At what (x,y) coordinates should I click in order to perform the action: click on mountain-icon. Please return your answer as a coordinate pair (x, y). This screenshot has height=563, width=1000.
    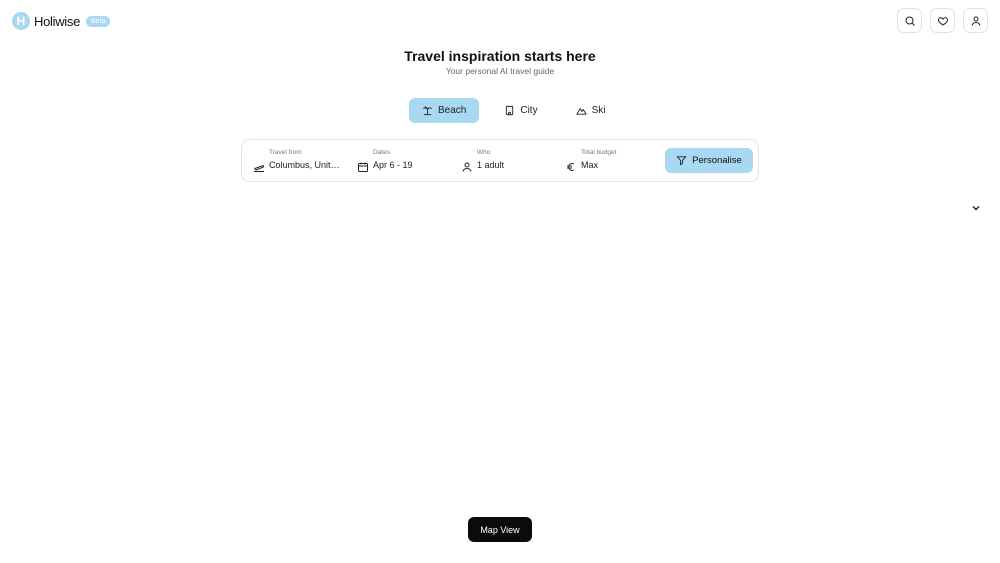
    Looking at the image, I should click on (581, 111).